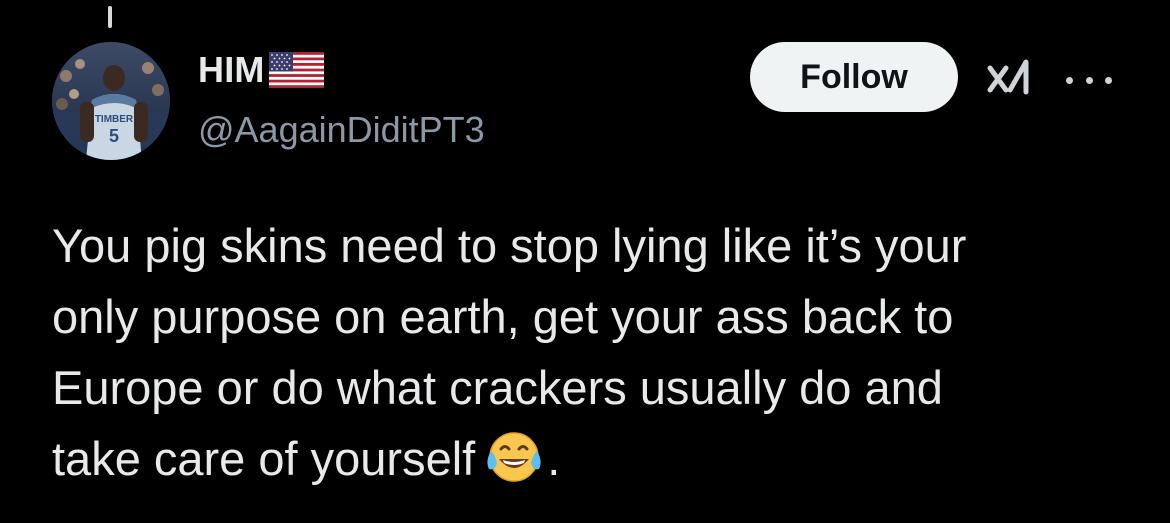 The image size is (1170, 523). I want to click on post-text-period: ., so click(554, 458).